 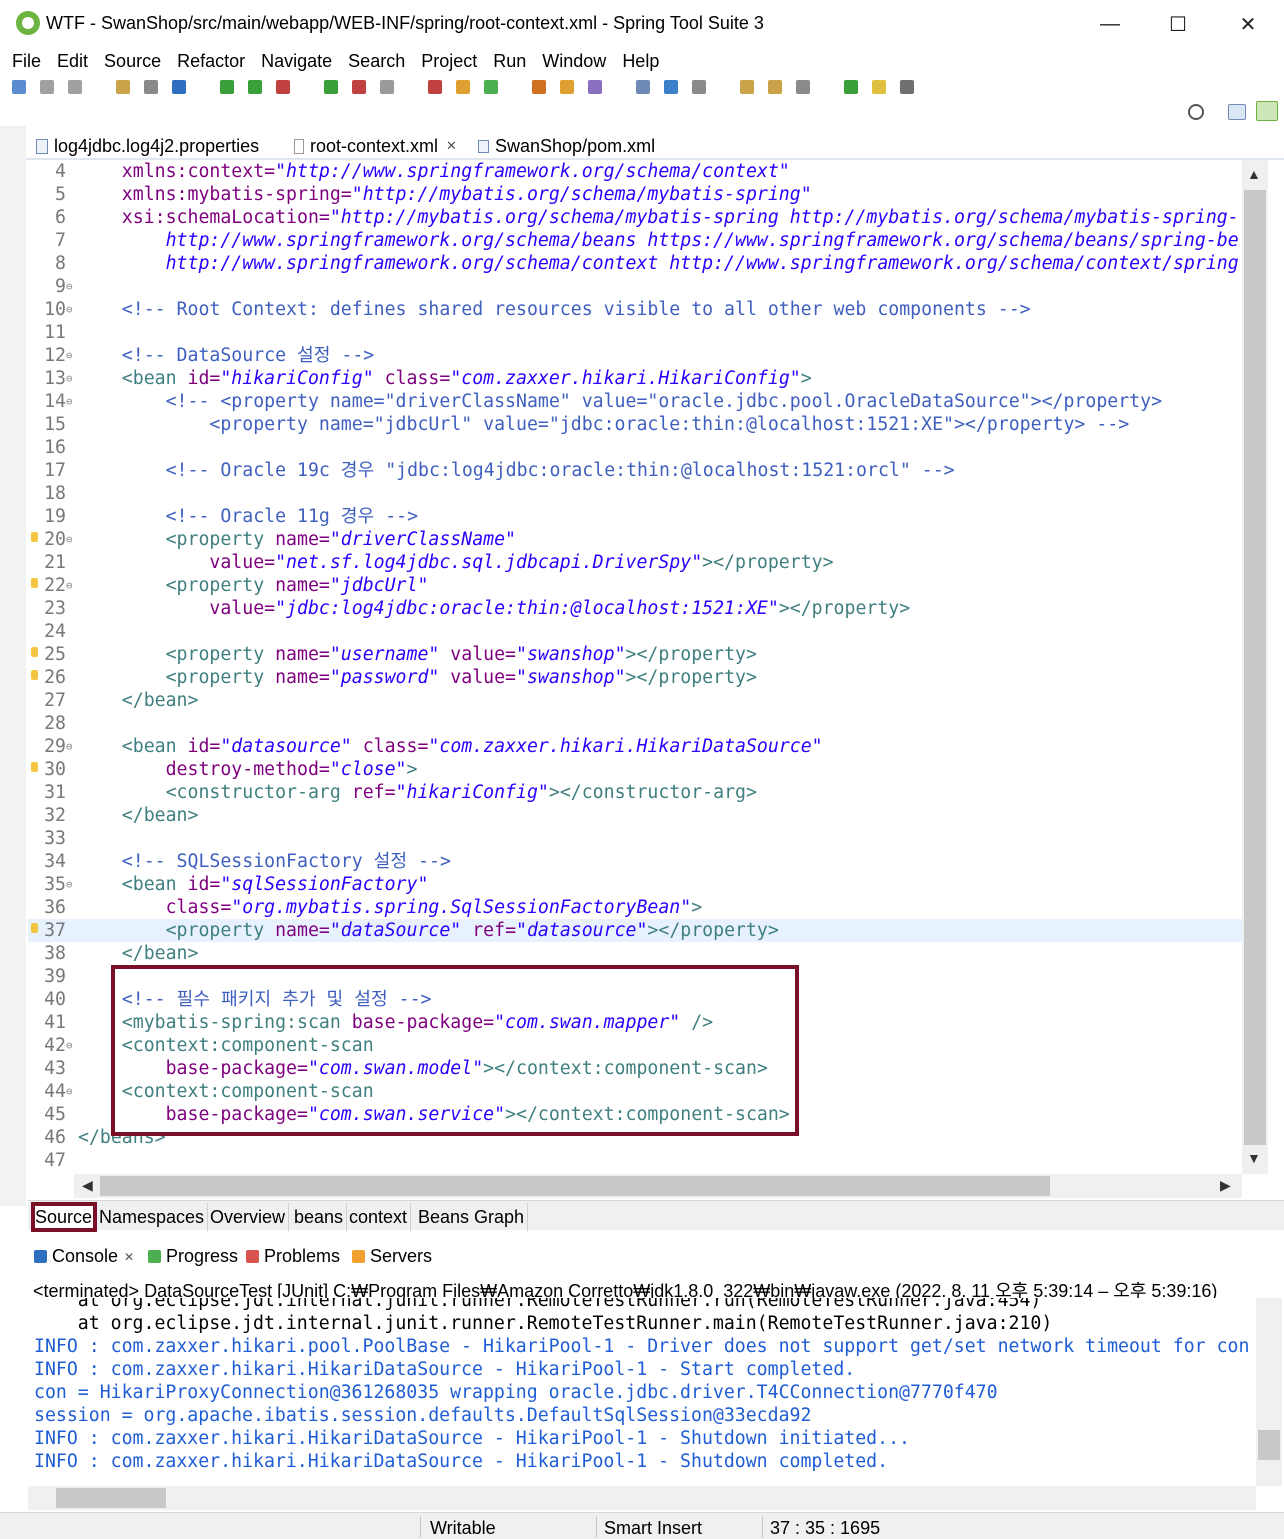 What do you see at coordinates (449, 61) in the screenshot?
I see `menu-project: Project` at bounding box center [449, 61].